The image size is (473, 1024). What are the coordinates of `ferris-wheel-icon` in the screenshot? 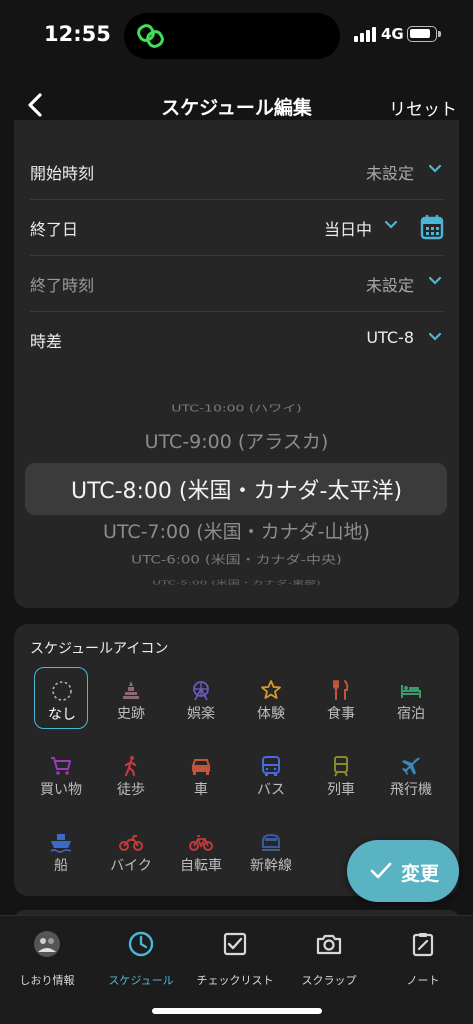 It's located at (201, 691).